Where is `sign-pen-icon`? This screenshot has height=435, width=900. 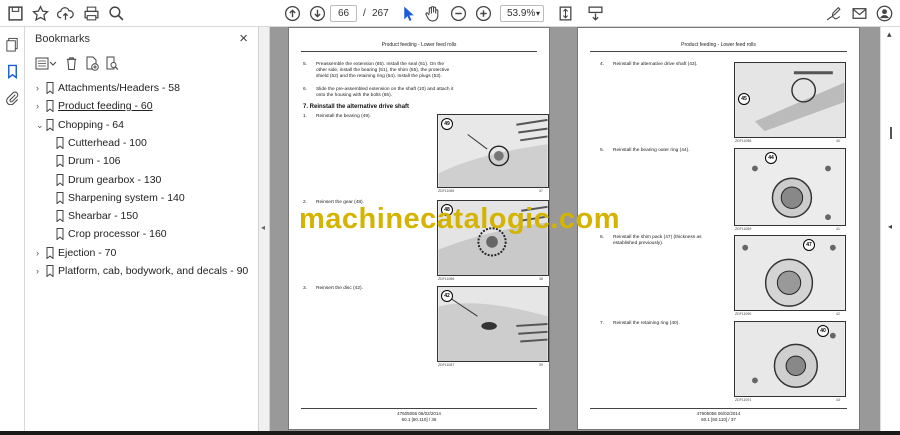
sign-pen-icon is located at coordinates (833, 13).